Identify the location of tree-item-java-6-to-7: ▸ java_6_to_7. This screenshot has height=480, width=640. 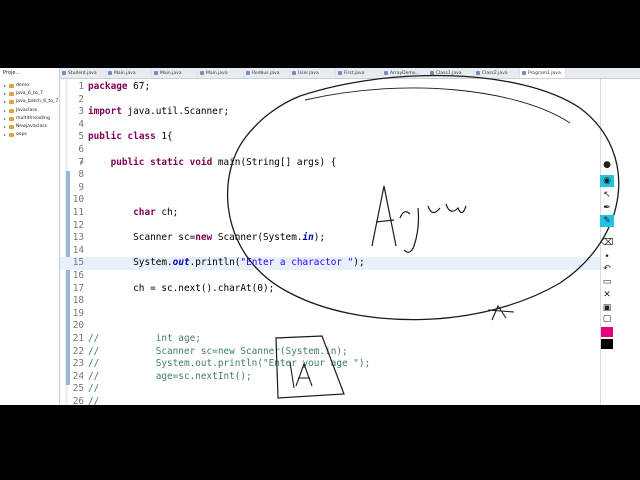
(29, 94).